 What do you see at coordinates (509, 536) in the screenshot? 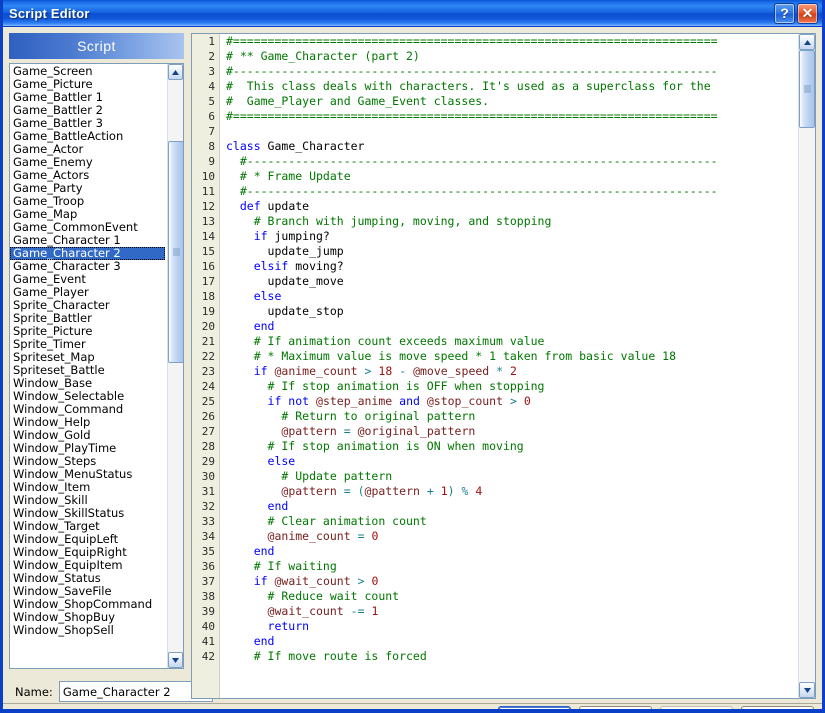
I see `code-line: @anime_count = 0` at bounding box center [509, 536].